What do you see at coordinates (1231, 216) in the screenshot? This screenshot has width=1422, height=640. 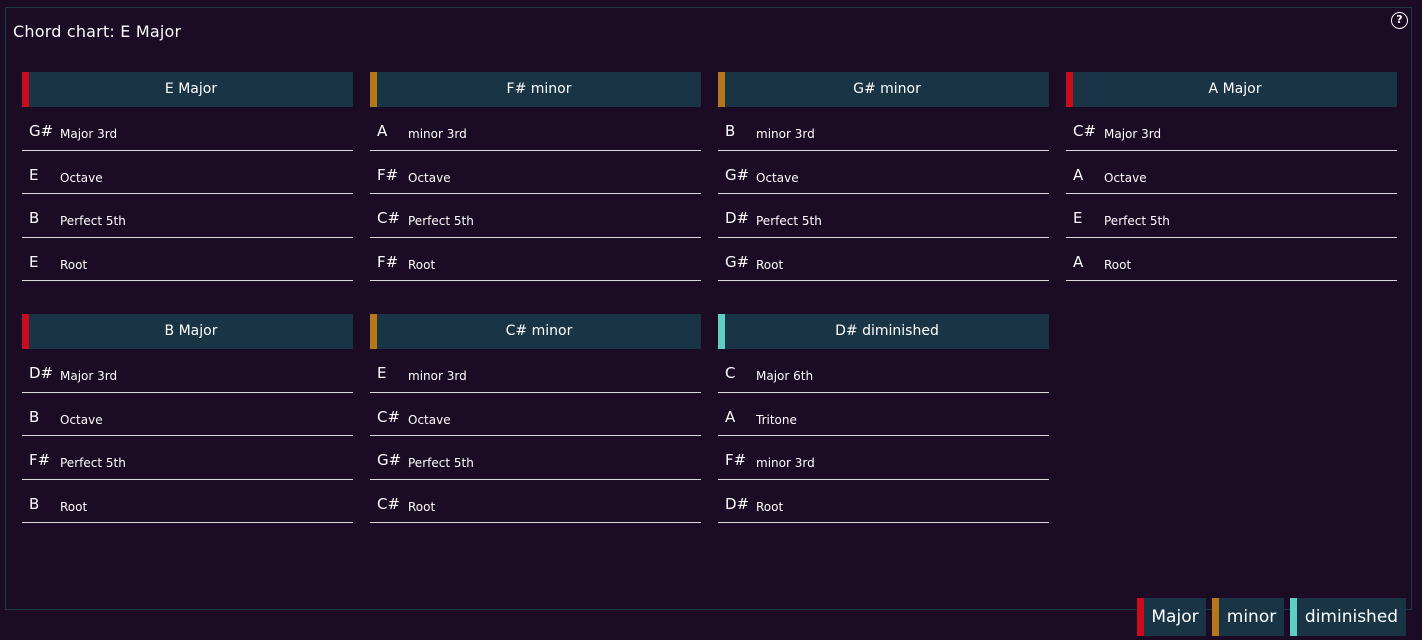 I see `note-row: E Perfect 5th` at bounding box center [1231, 216].